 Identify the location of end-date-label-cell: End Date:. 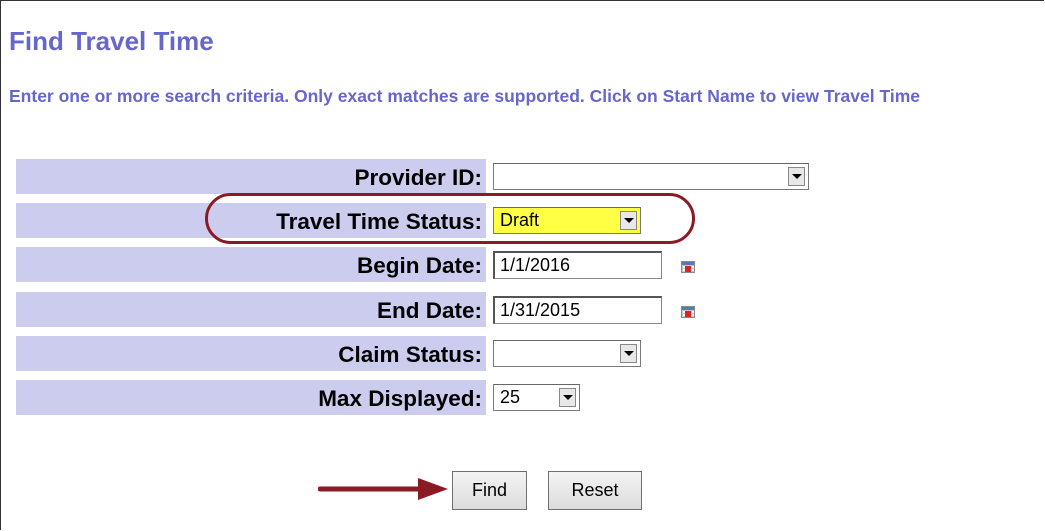
(251, 309).